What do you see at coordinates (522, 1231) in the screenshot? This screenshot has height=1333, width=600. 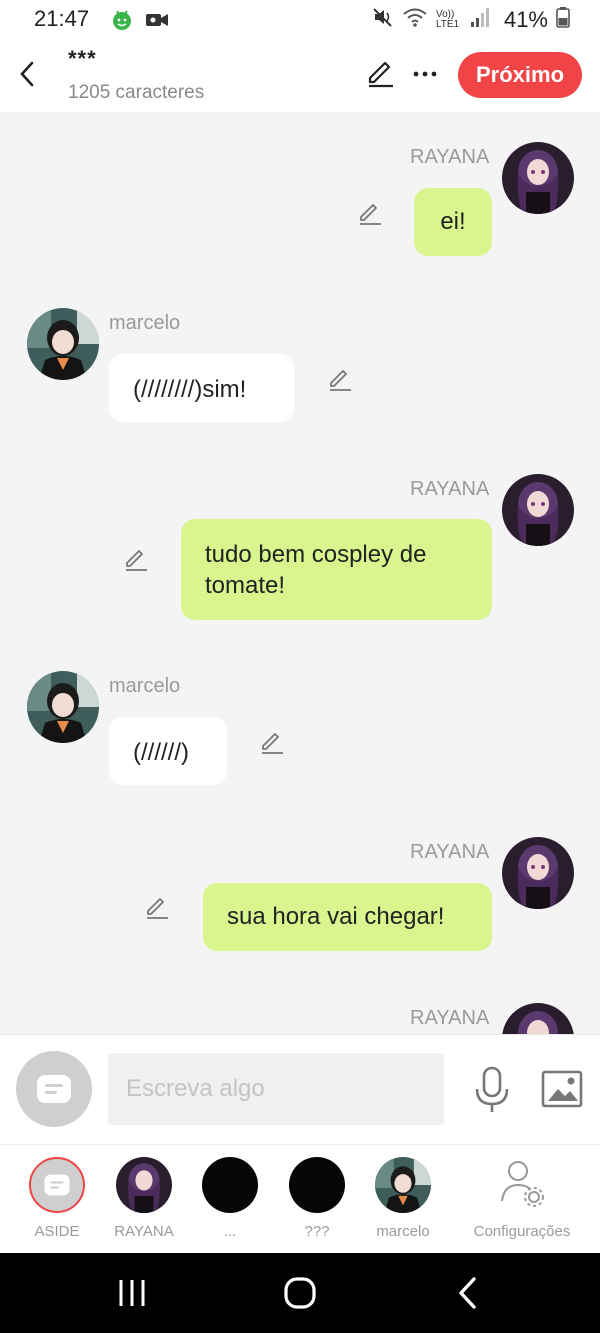 I see `tab-label: Configurações` at bounding box center [522, 1231].